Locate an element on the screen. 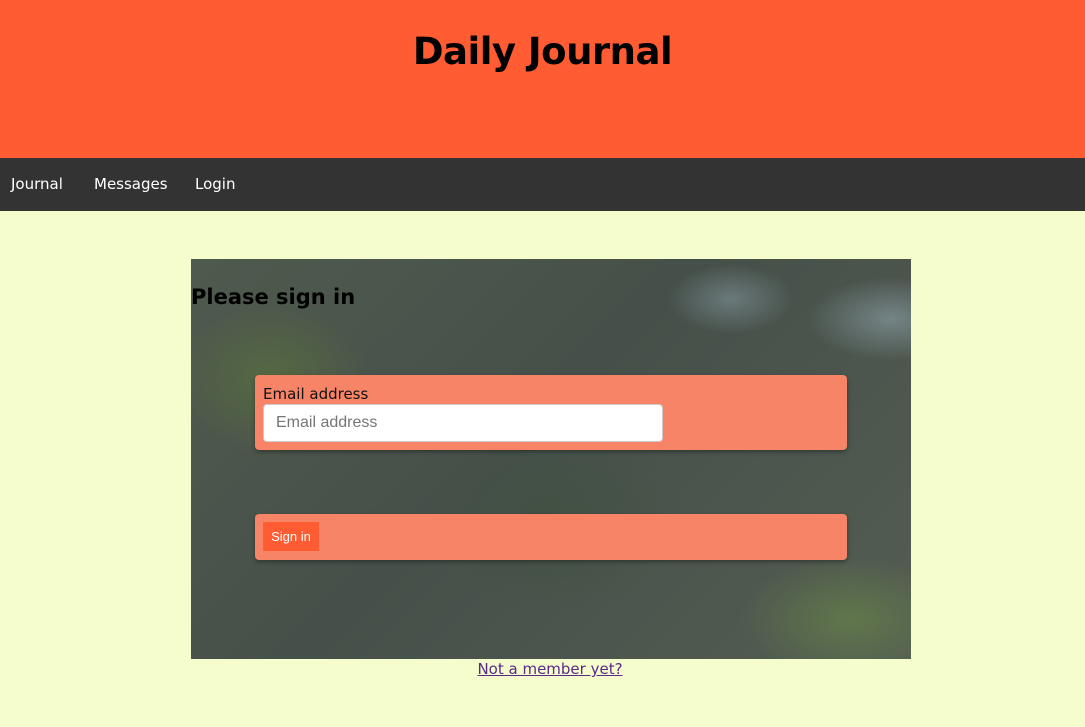 The height and width of the screenshot is (727, 1085). nav-item-journal: Journal is located at coordinates (37, 184).